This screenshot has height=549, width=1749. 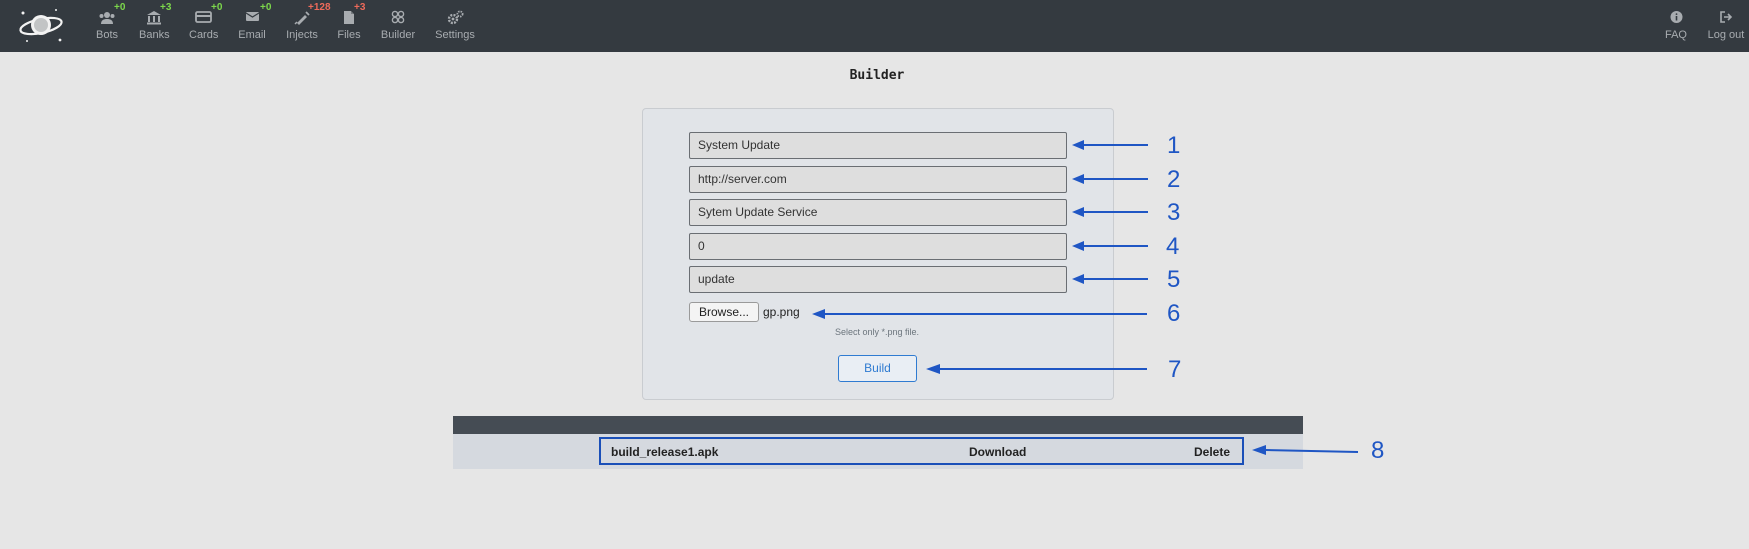 I want to click on selected-file-name: gp.png, so click(x=781, y=312).